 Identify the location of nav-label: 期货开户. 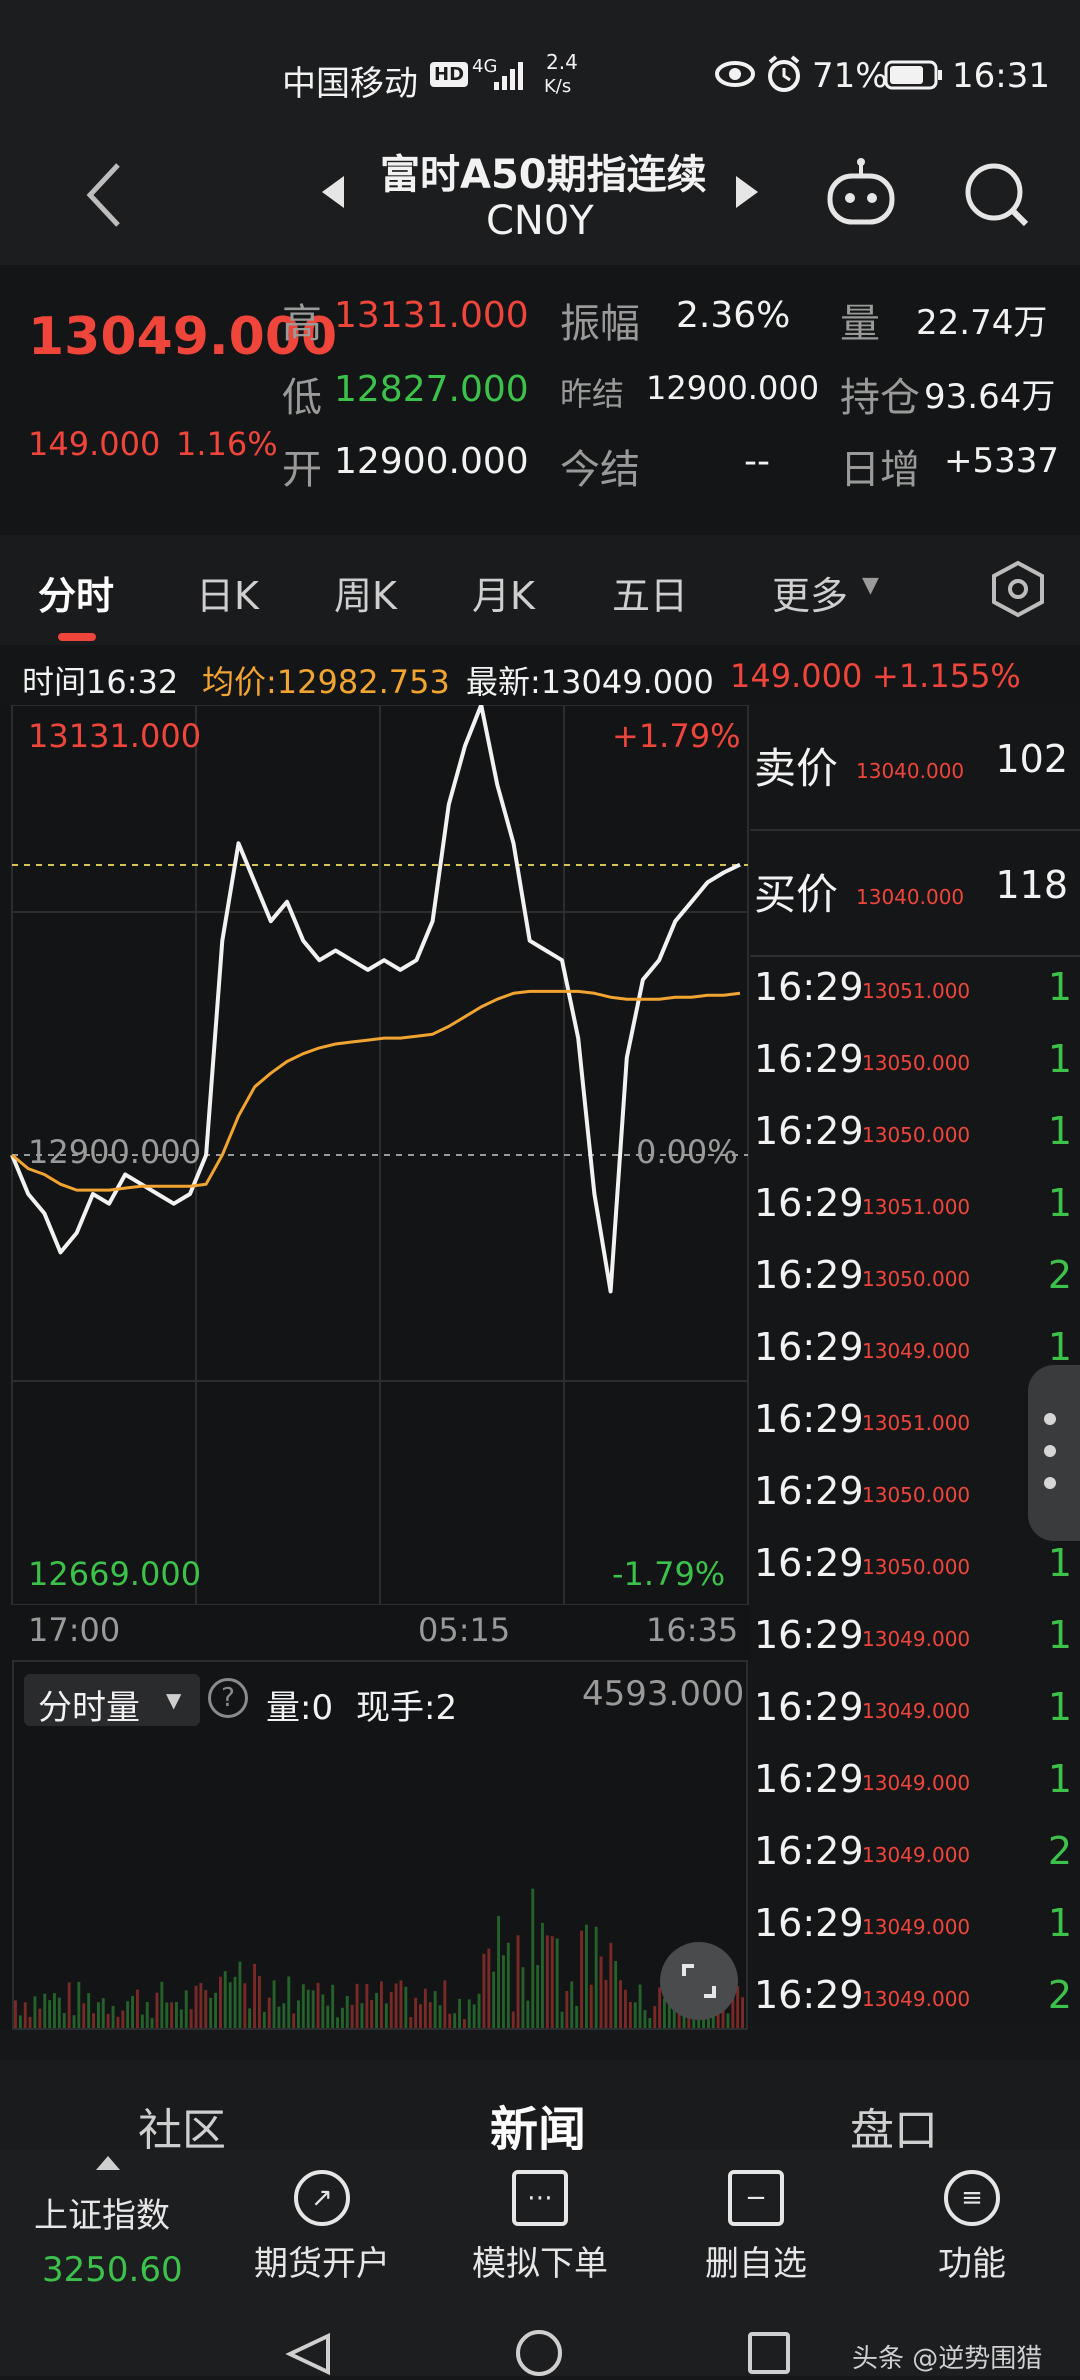
(322, 2264).